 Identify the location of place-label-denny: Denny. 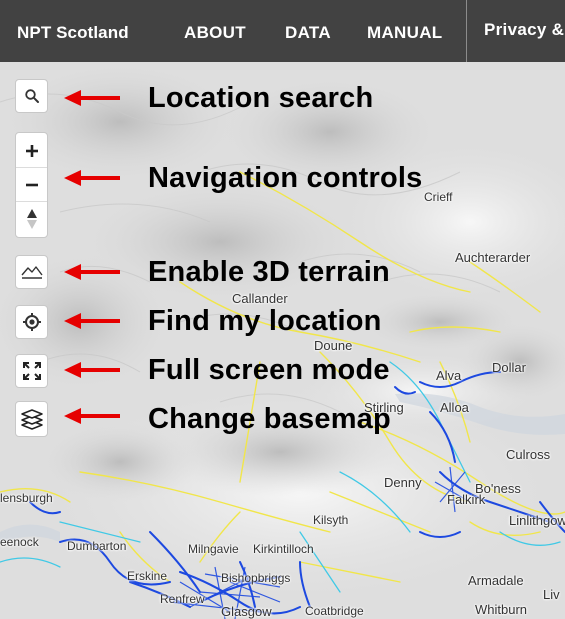
(403, 482).